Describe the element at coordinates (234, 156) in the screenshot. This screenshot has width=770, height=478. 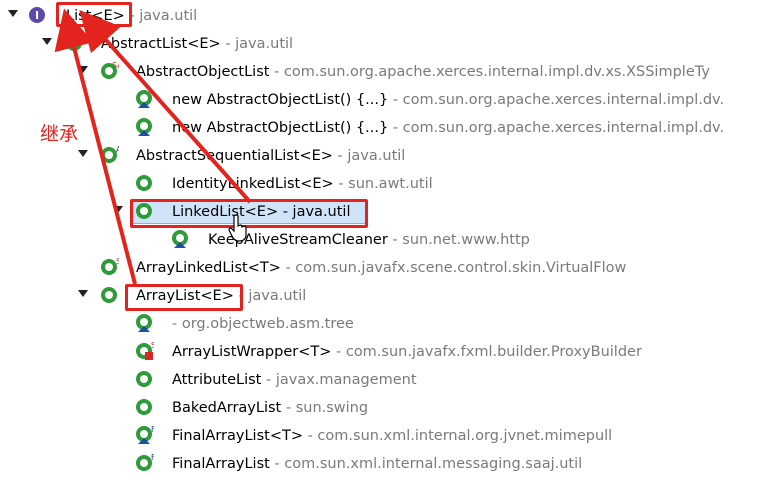
I see `type-name: AbstractSequentialList<E>` at that location.